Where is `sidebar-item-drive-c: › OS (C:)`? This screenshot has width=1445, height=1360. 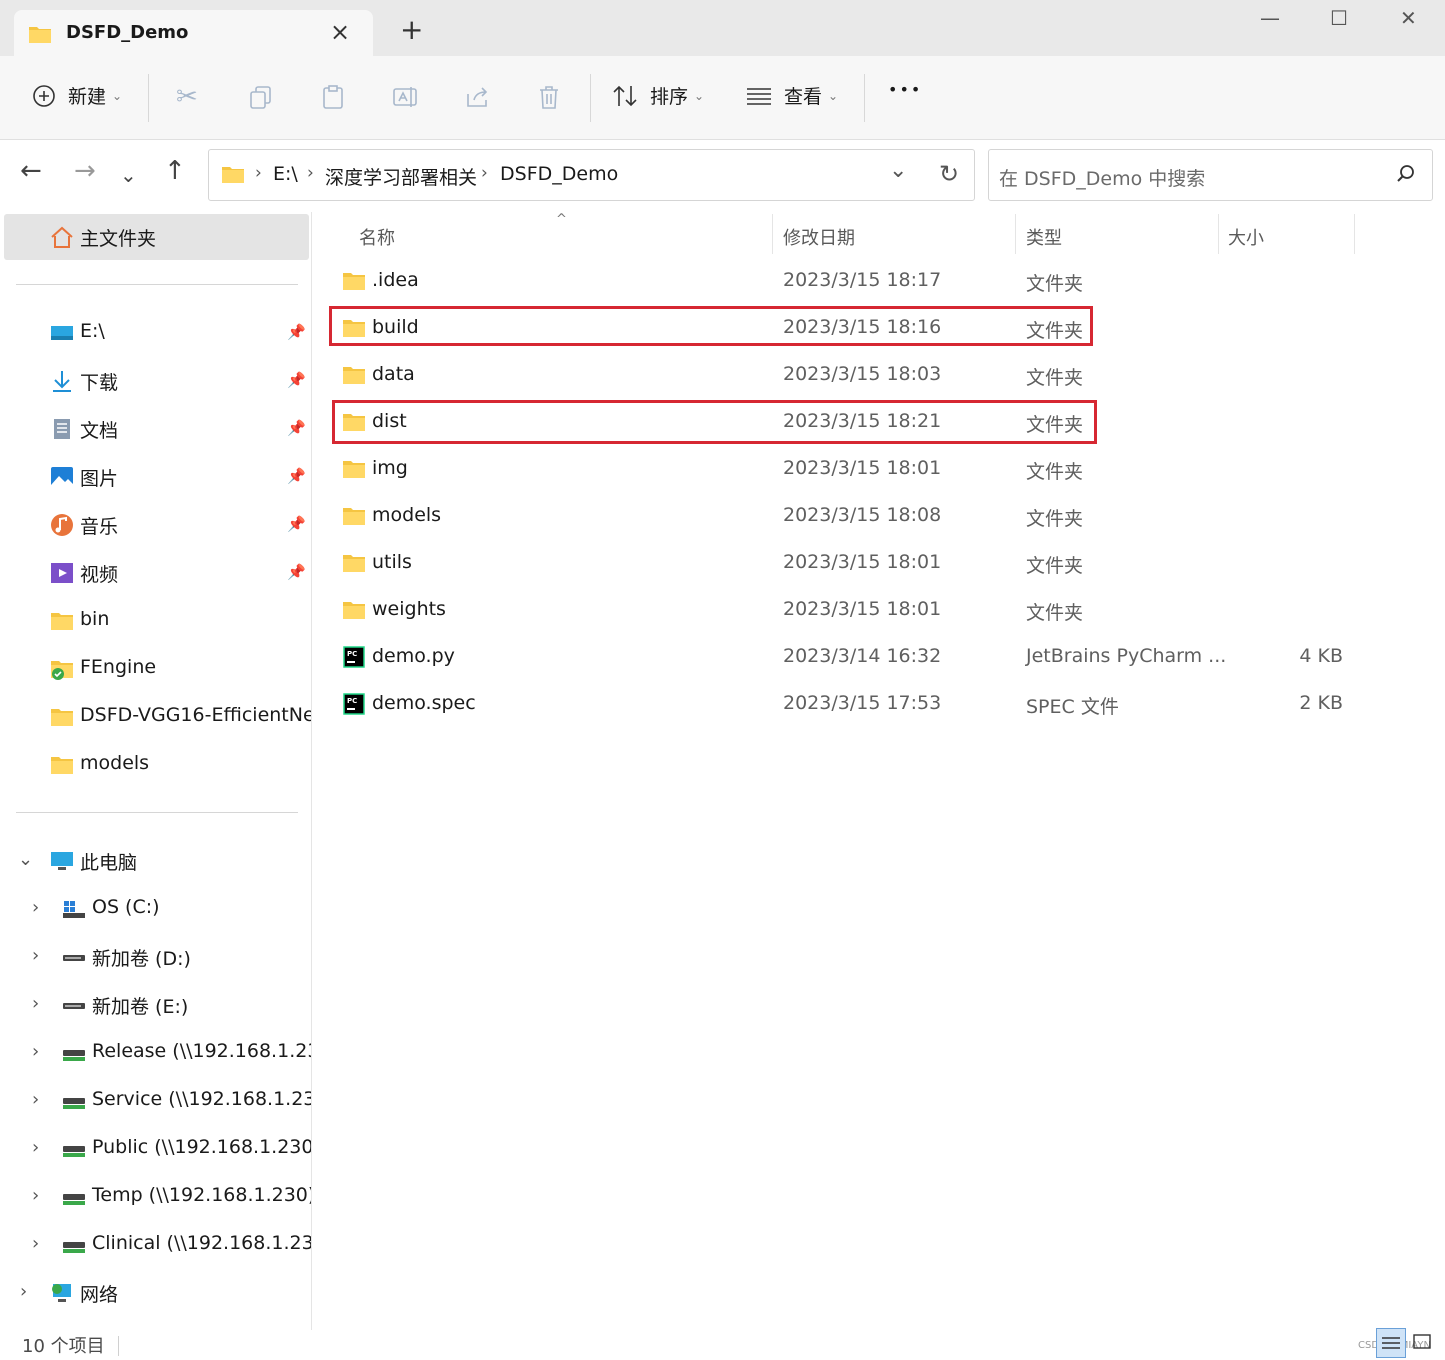 sidebar-item-drive-c: › OS (C:) is located at coordinates (155, 909).